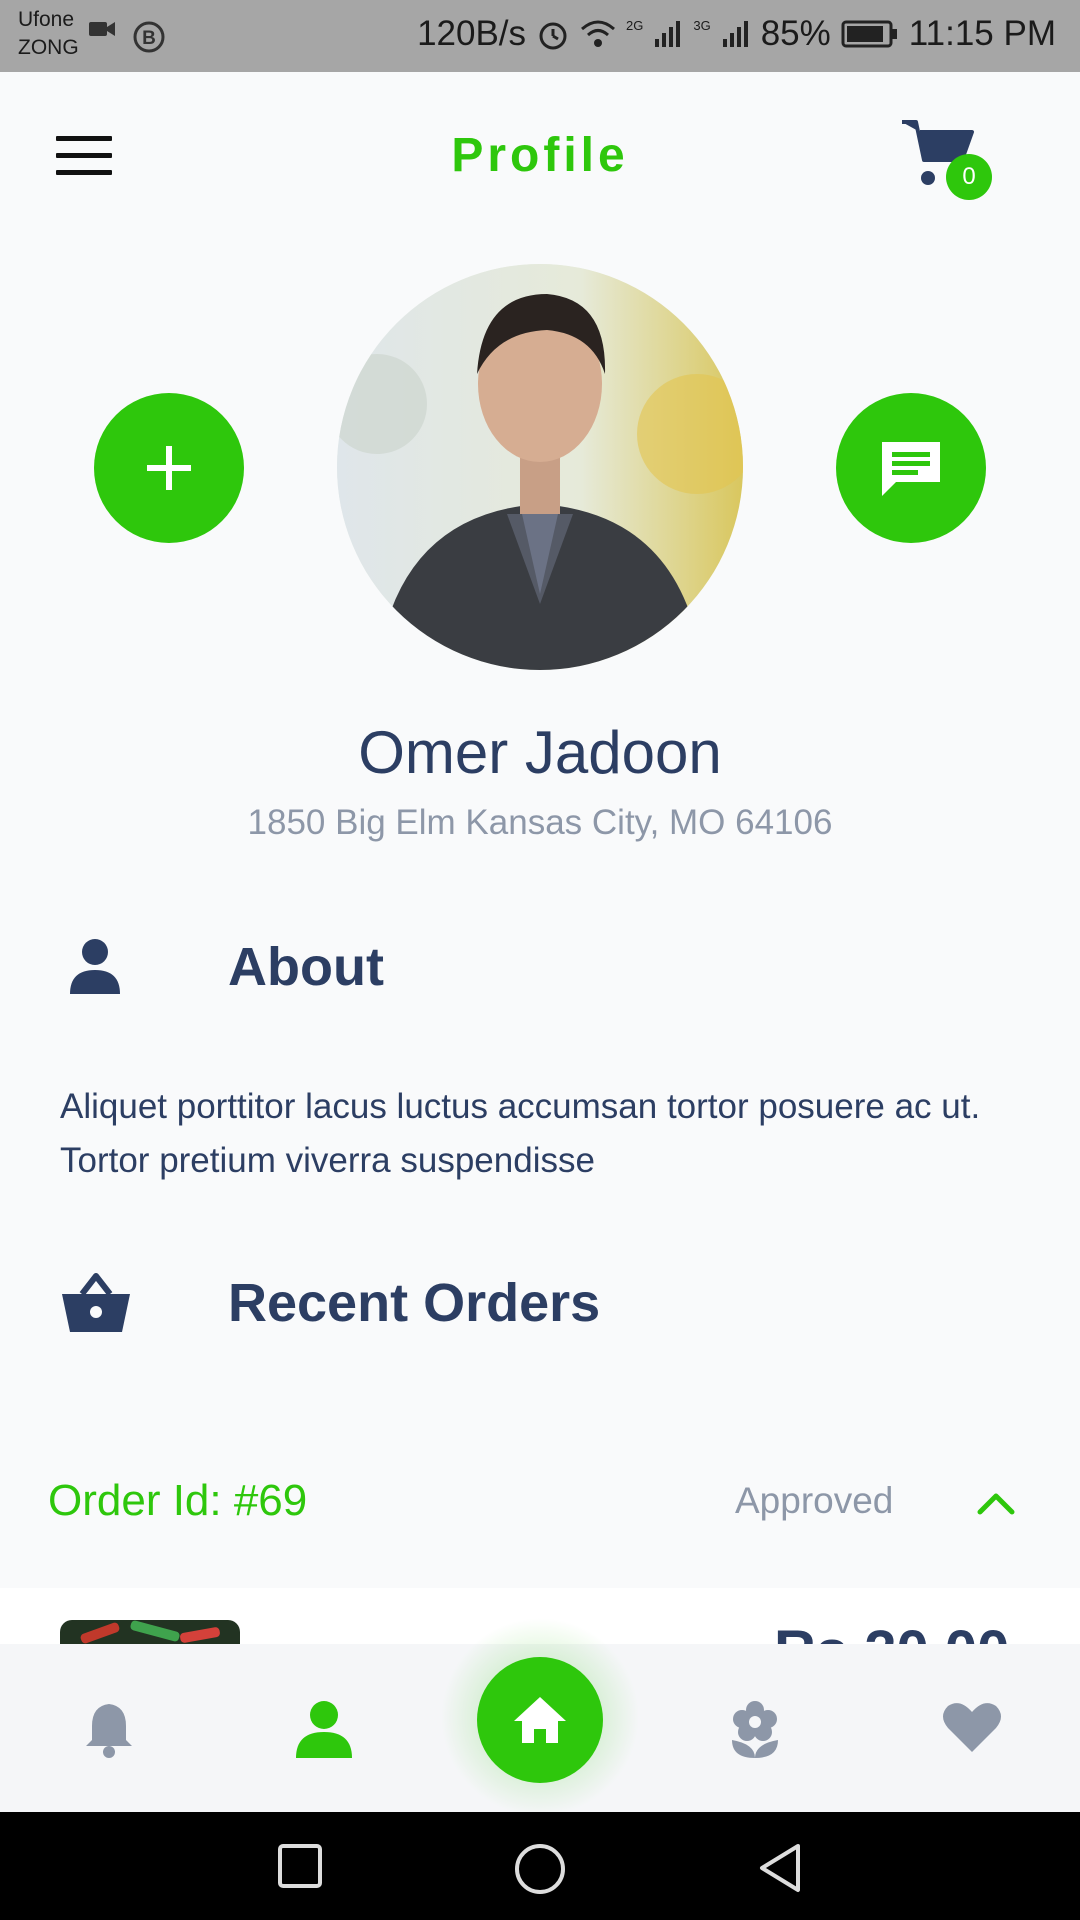  I want to click on wifi-icon, so click(598, 33).